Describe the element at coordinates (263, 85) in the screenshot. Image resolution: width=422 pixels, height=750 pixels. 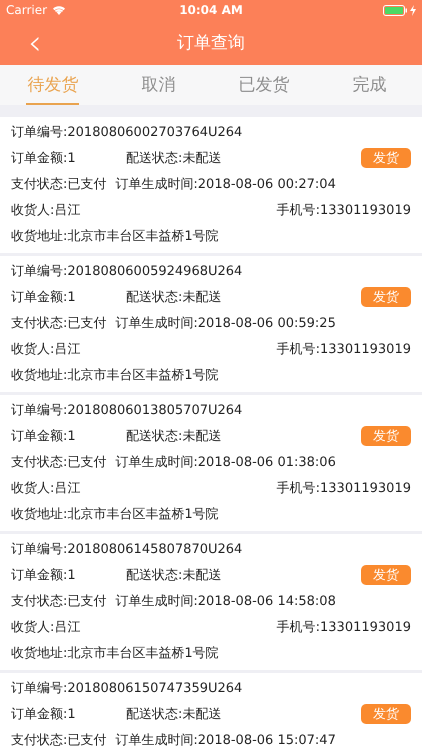
I see `tab: 已发货` at that location.